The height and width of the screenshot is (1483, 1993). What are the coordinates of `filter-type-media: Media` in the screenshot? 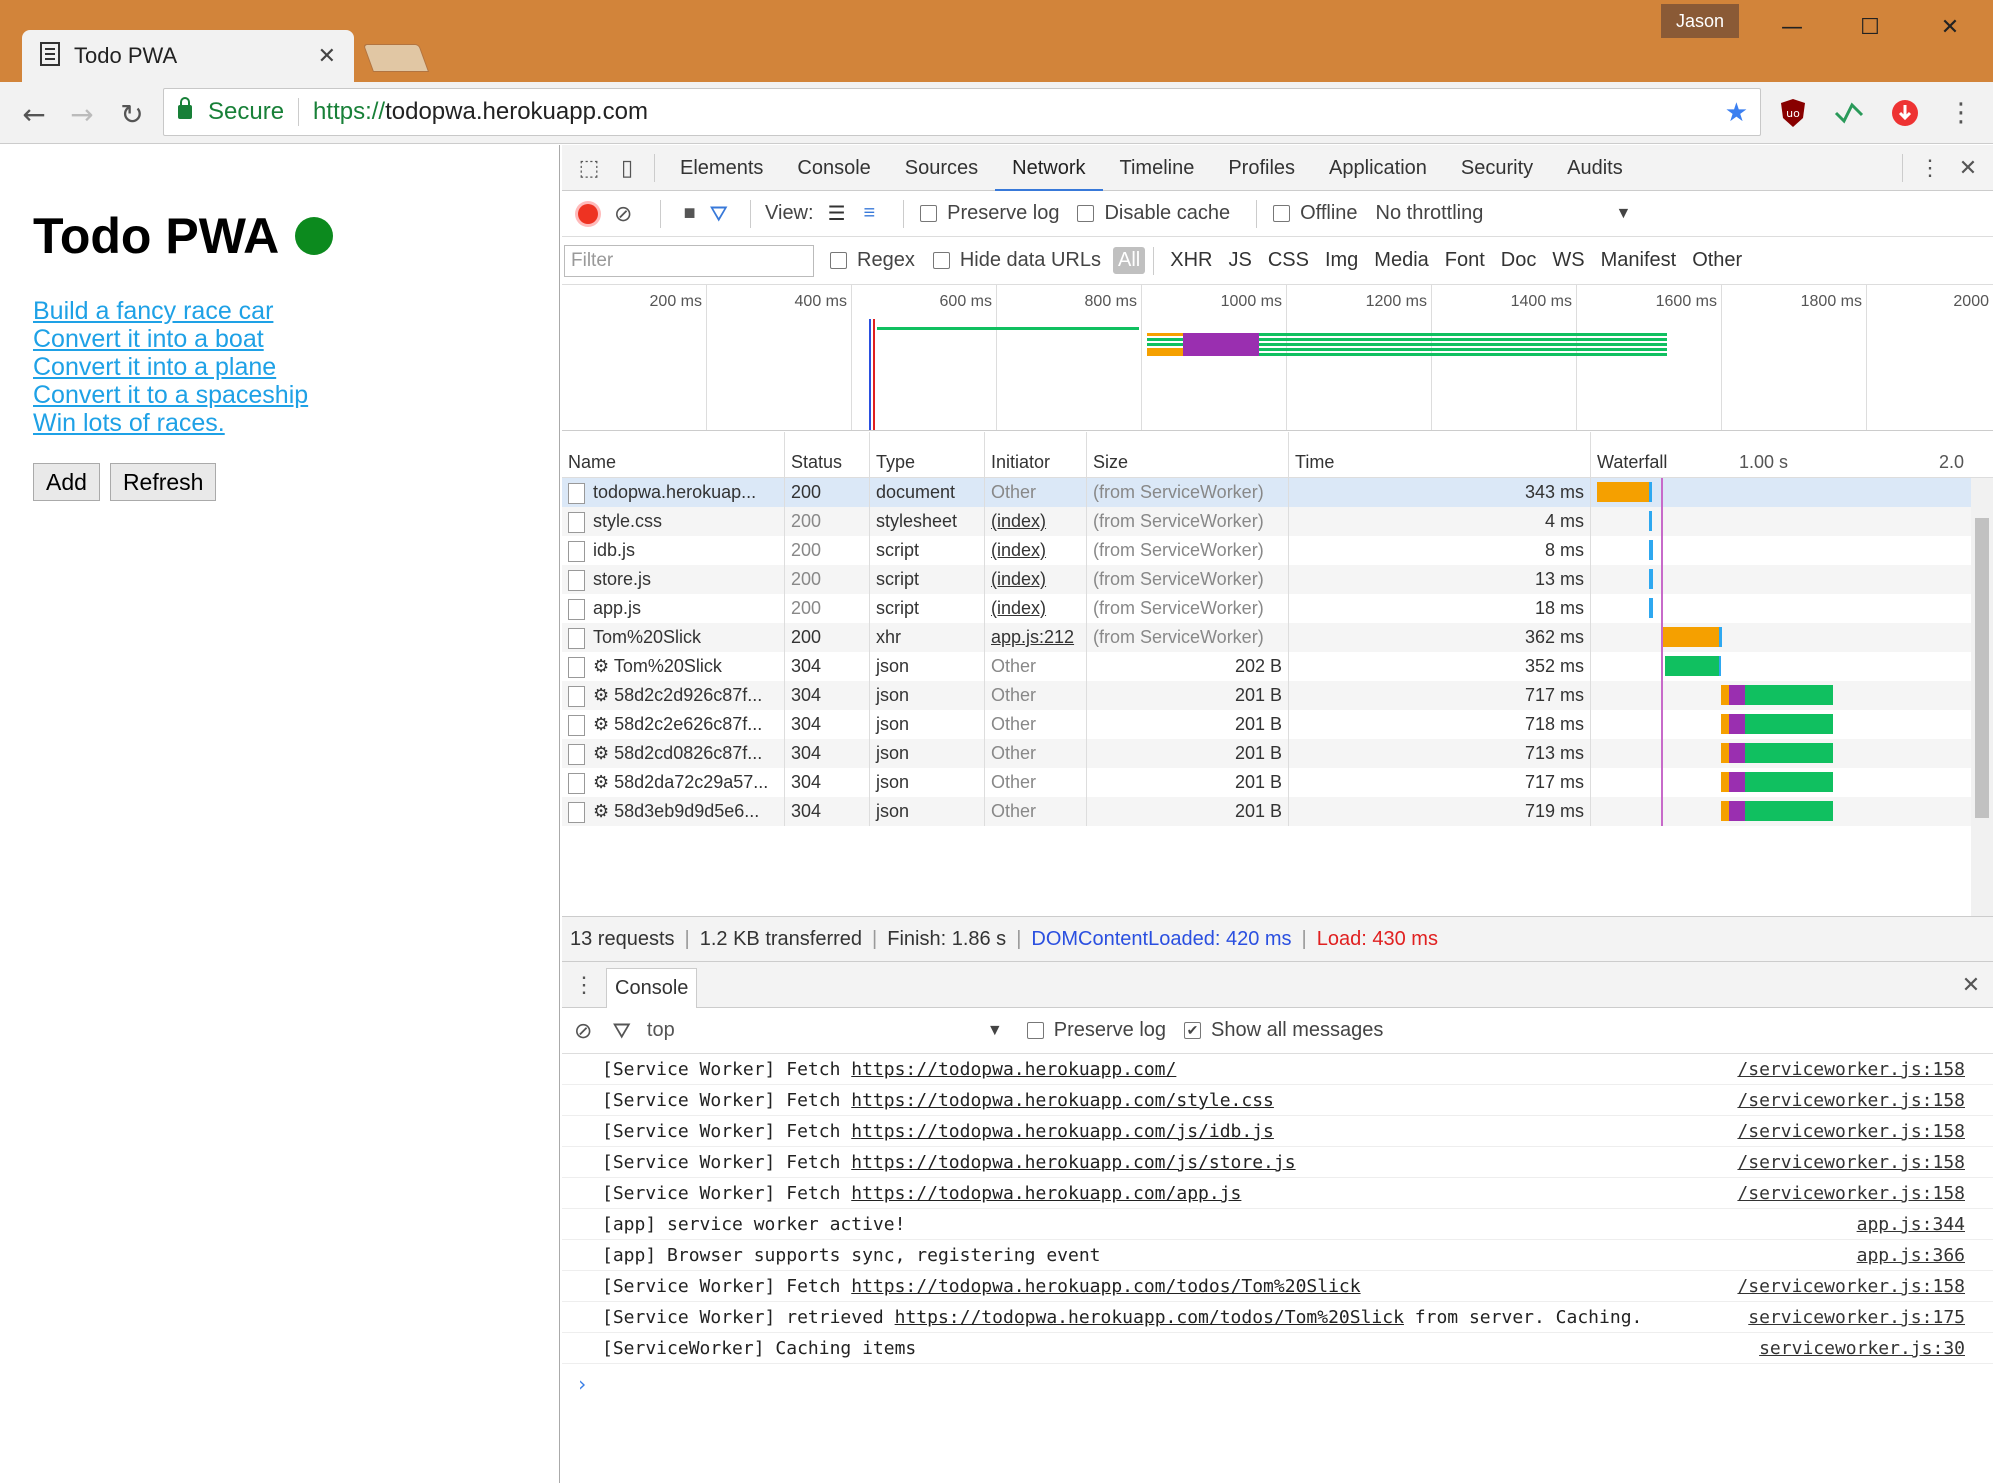 It's located at (1401, 260).